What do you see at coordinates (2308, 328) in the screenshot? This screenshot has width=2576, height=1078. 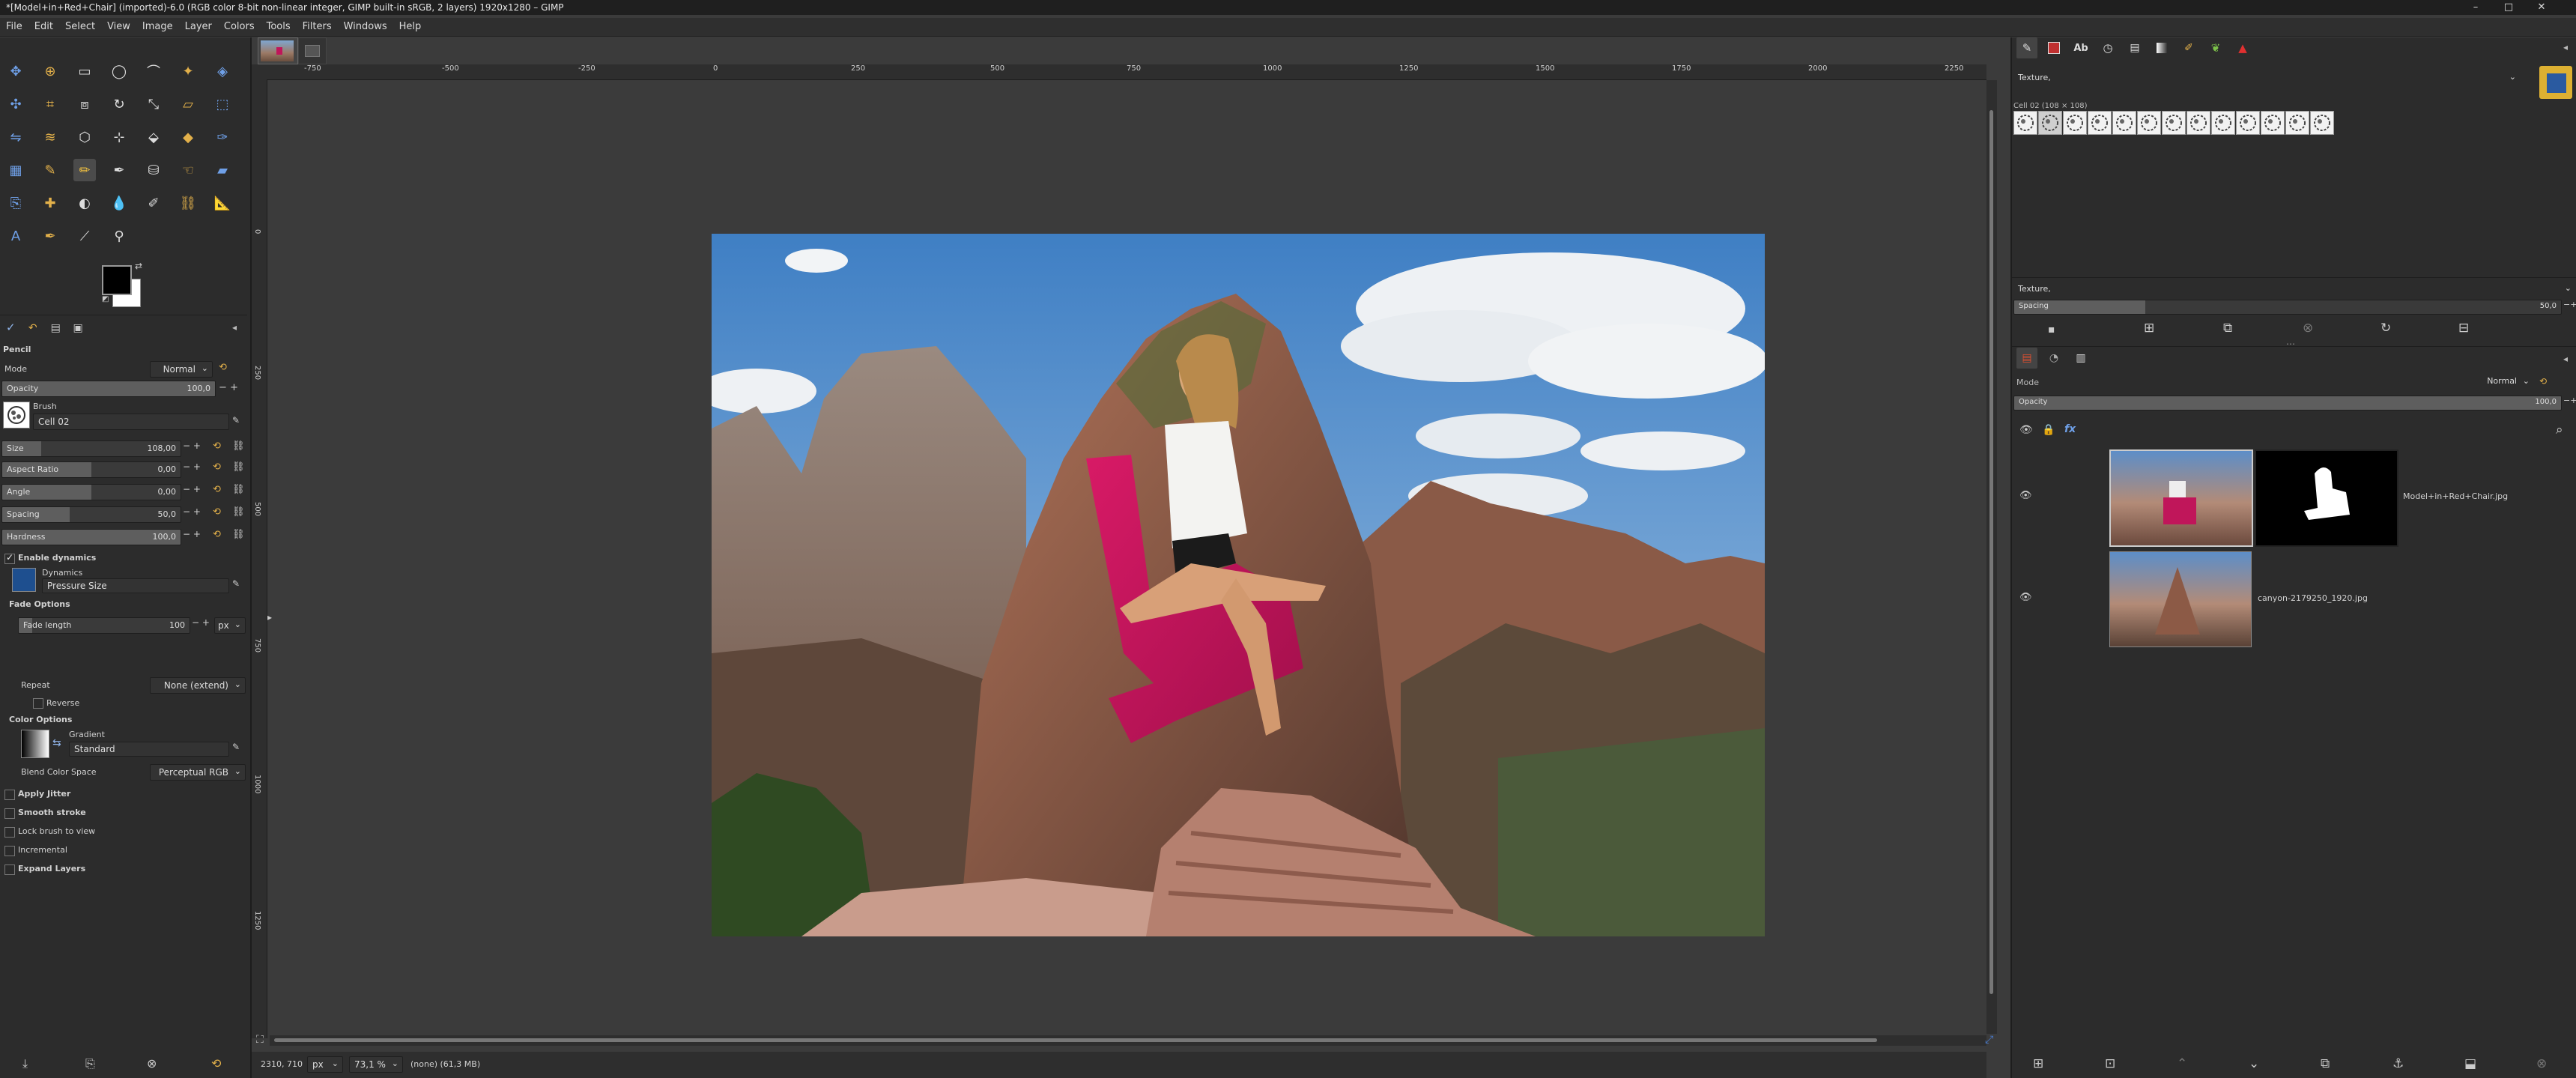 I see `delete-brush-icon: ⊗` at bounding box center [2308, 328].